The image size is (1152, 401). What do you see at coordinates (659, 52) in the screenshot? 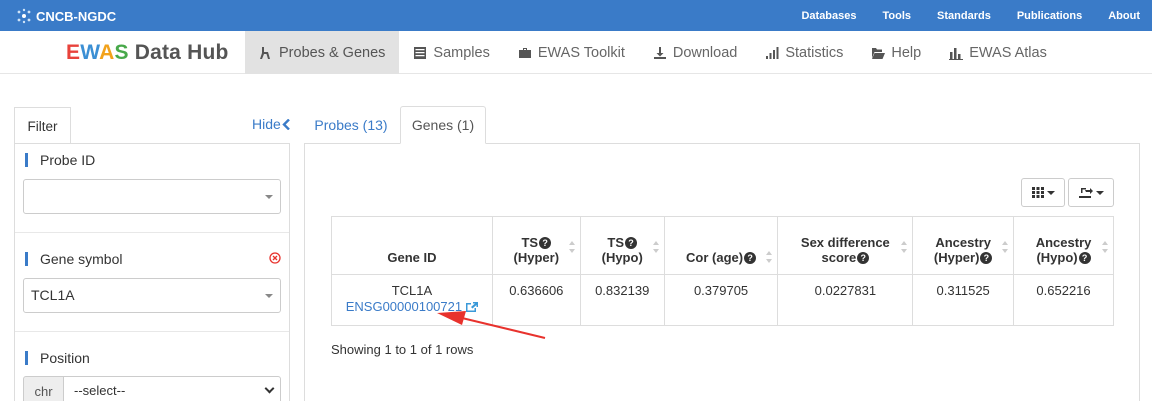
I see `download-icon` at bounding box center [659, 52].